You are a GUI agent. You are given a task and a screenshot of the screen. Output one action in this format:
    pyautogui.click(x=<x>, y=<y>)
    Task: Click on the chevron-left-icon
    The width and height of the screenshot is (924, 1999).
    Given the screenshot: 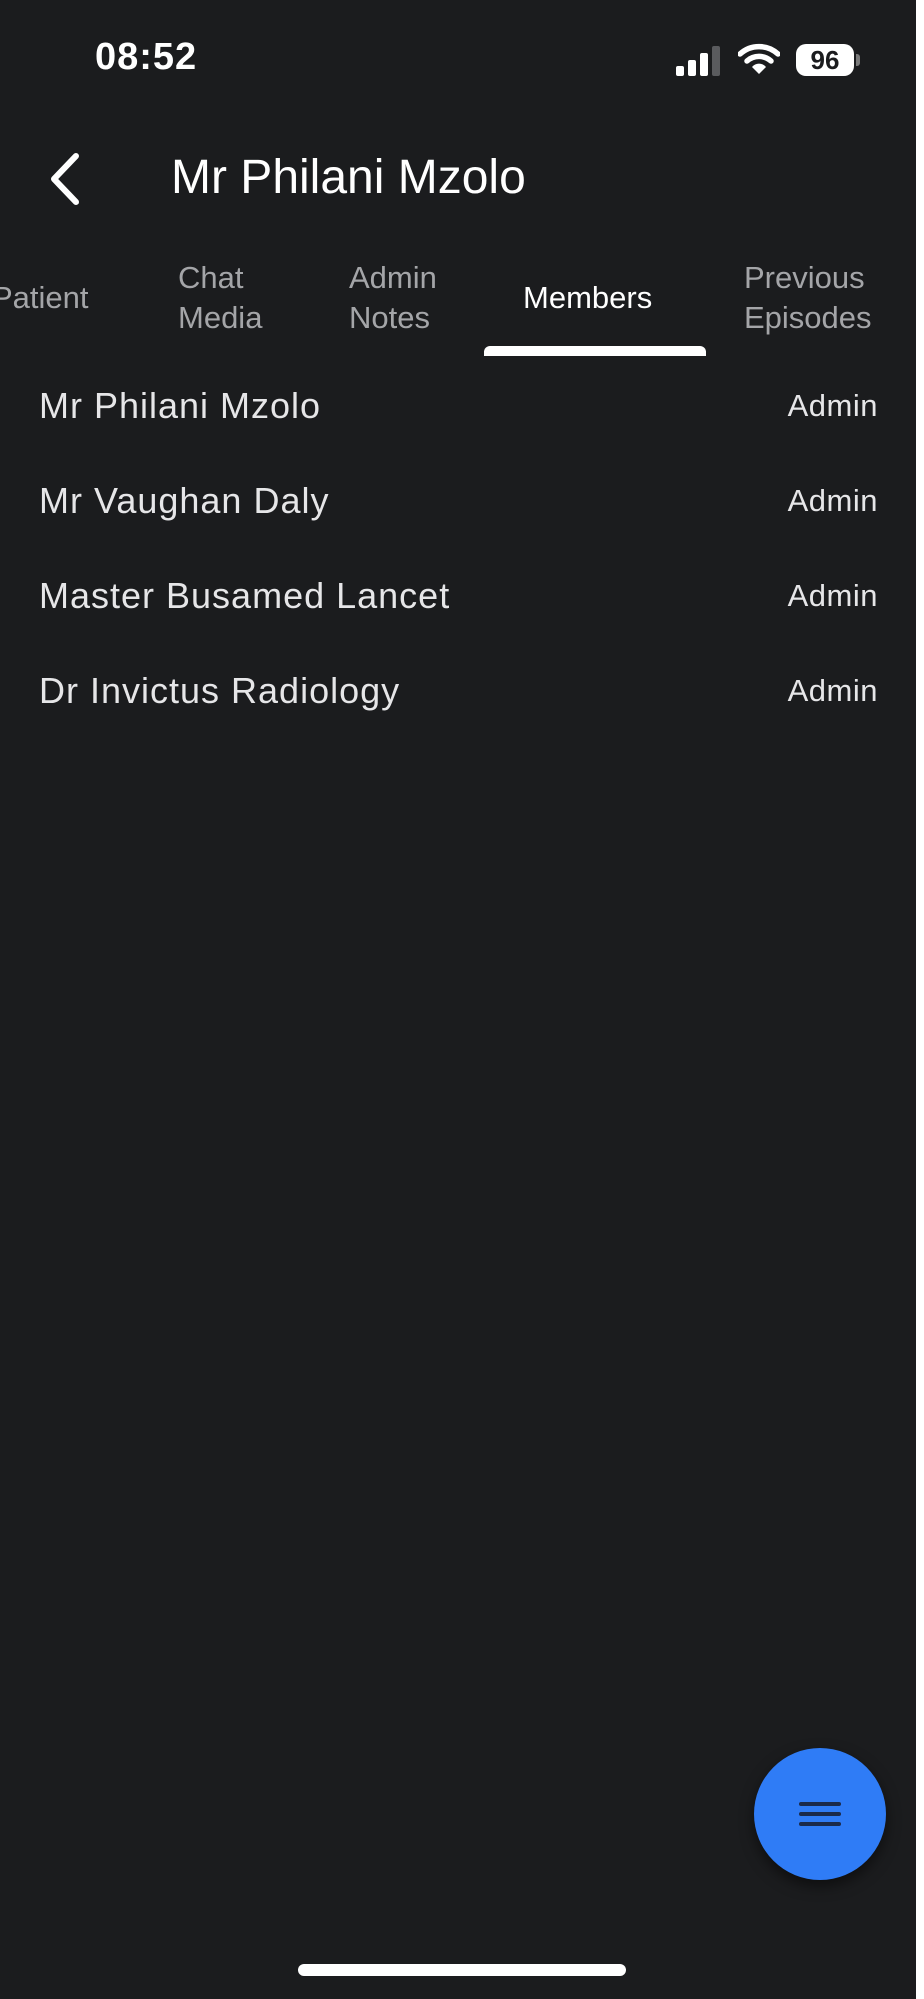 What is the action you would take?
    pyautogui.click(x=65, y=179)
    